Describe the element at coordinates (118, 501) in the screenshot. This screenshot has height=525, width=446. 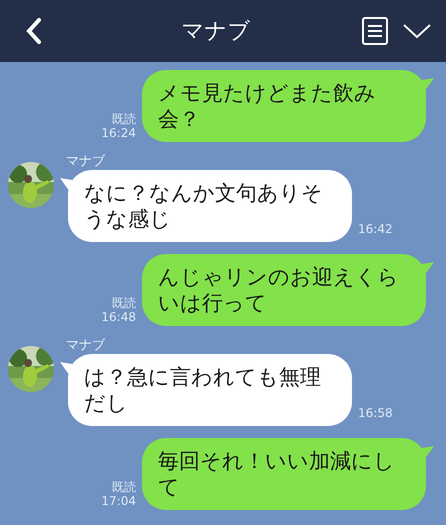
I see `message-time: 17:04` at that location.